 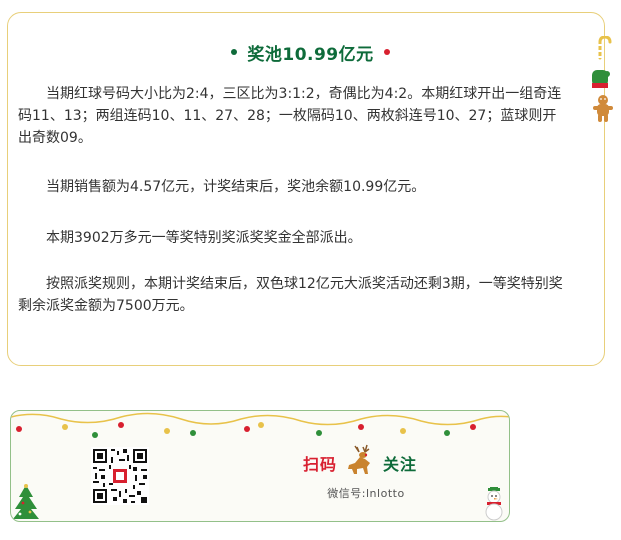 What do you see at coordinates (366, 493) in the screenshot?
I see `wechat-id: 微信号:lnlotto` at bounding box center [366, 493].